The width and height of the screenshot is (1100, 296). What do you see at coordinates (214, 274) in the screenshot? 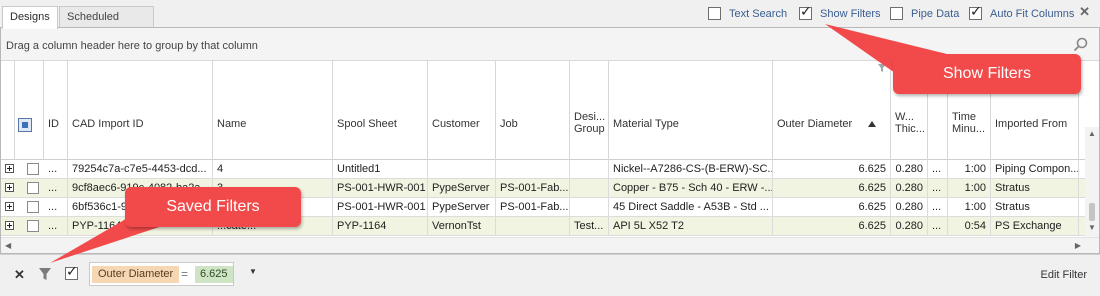
I see `filter-value: 6.625` at bounding box center [214, 274].